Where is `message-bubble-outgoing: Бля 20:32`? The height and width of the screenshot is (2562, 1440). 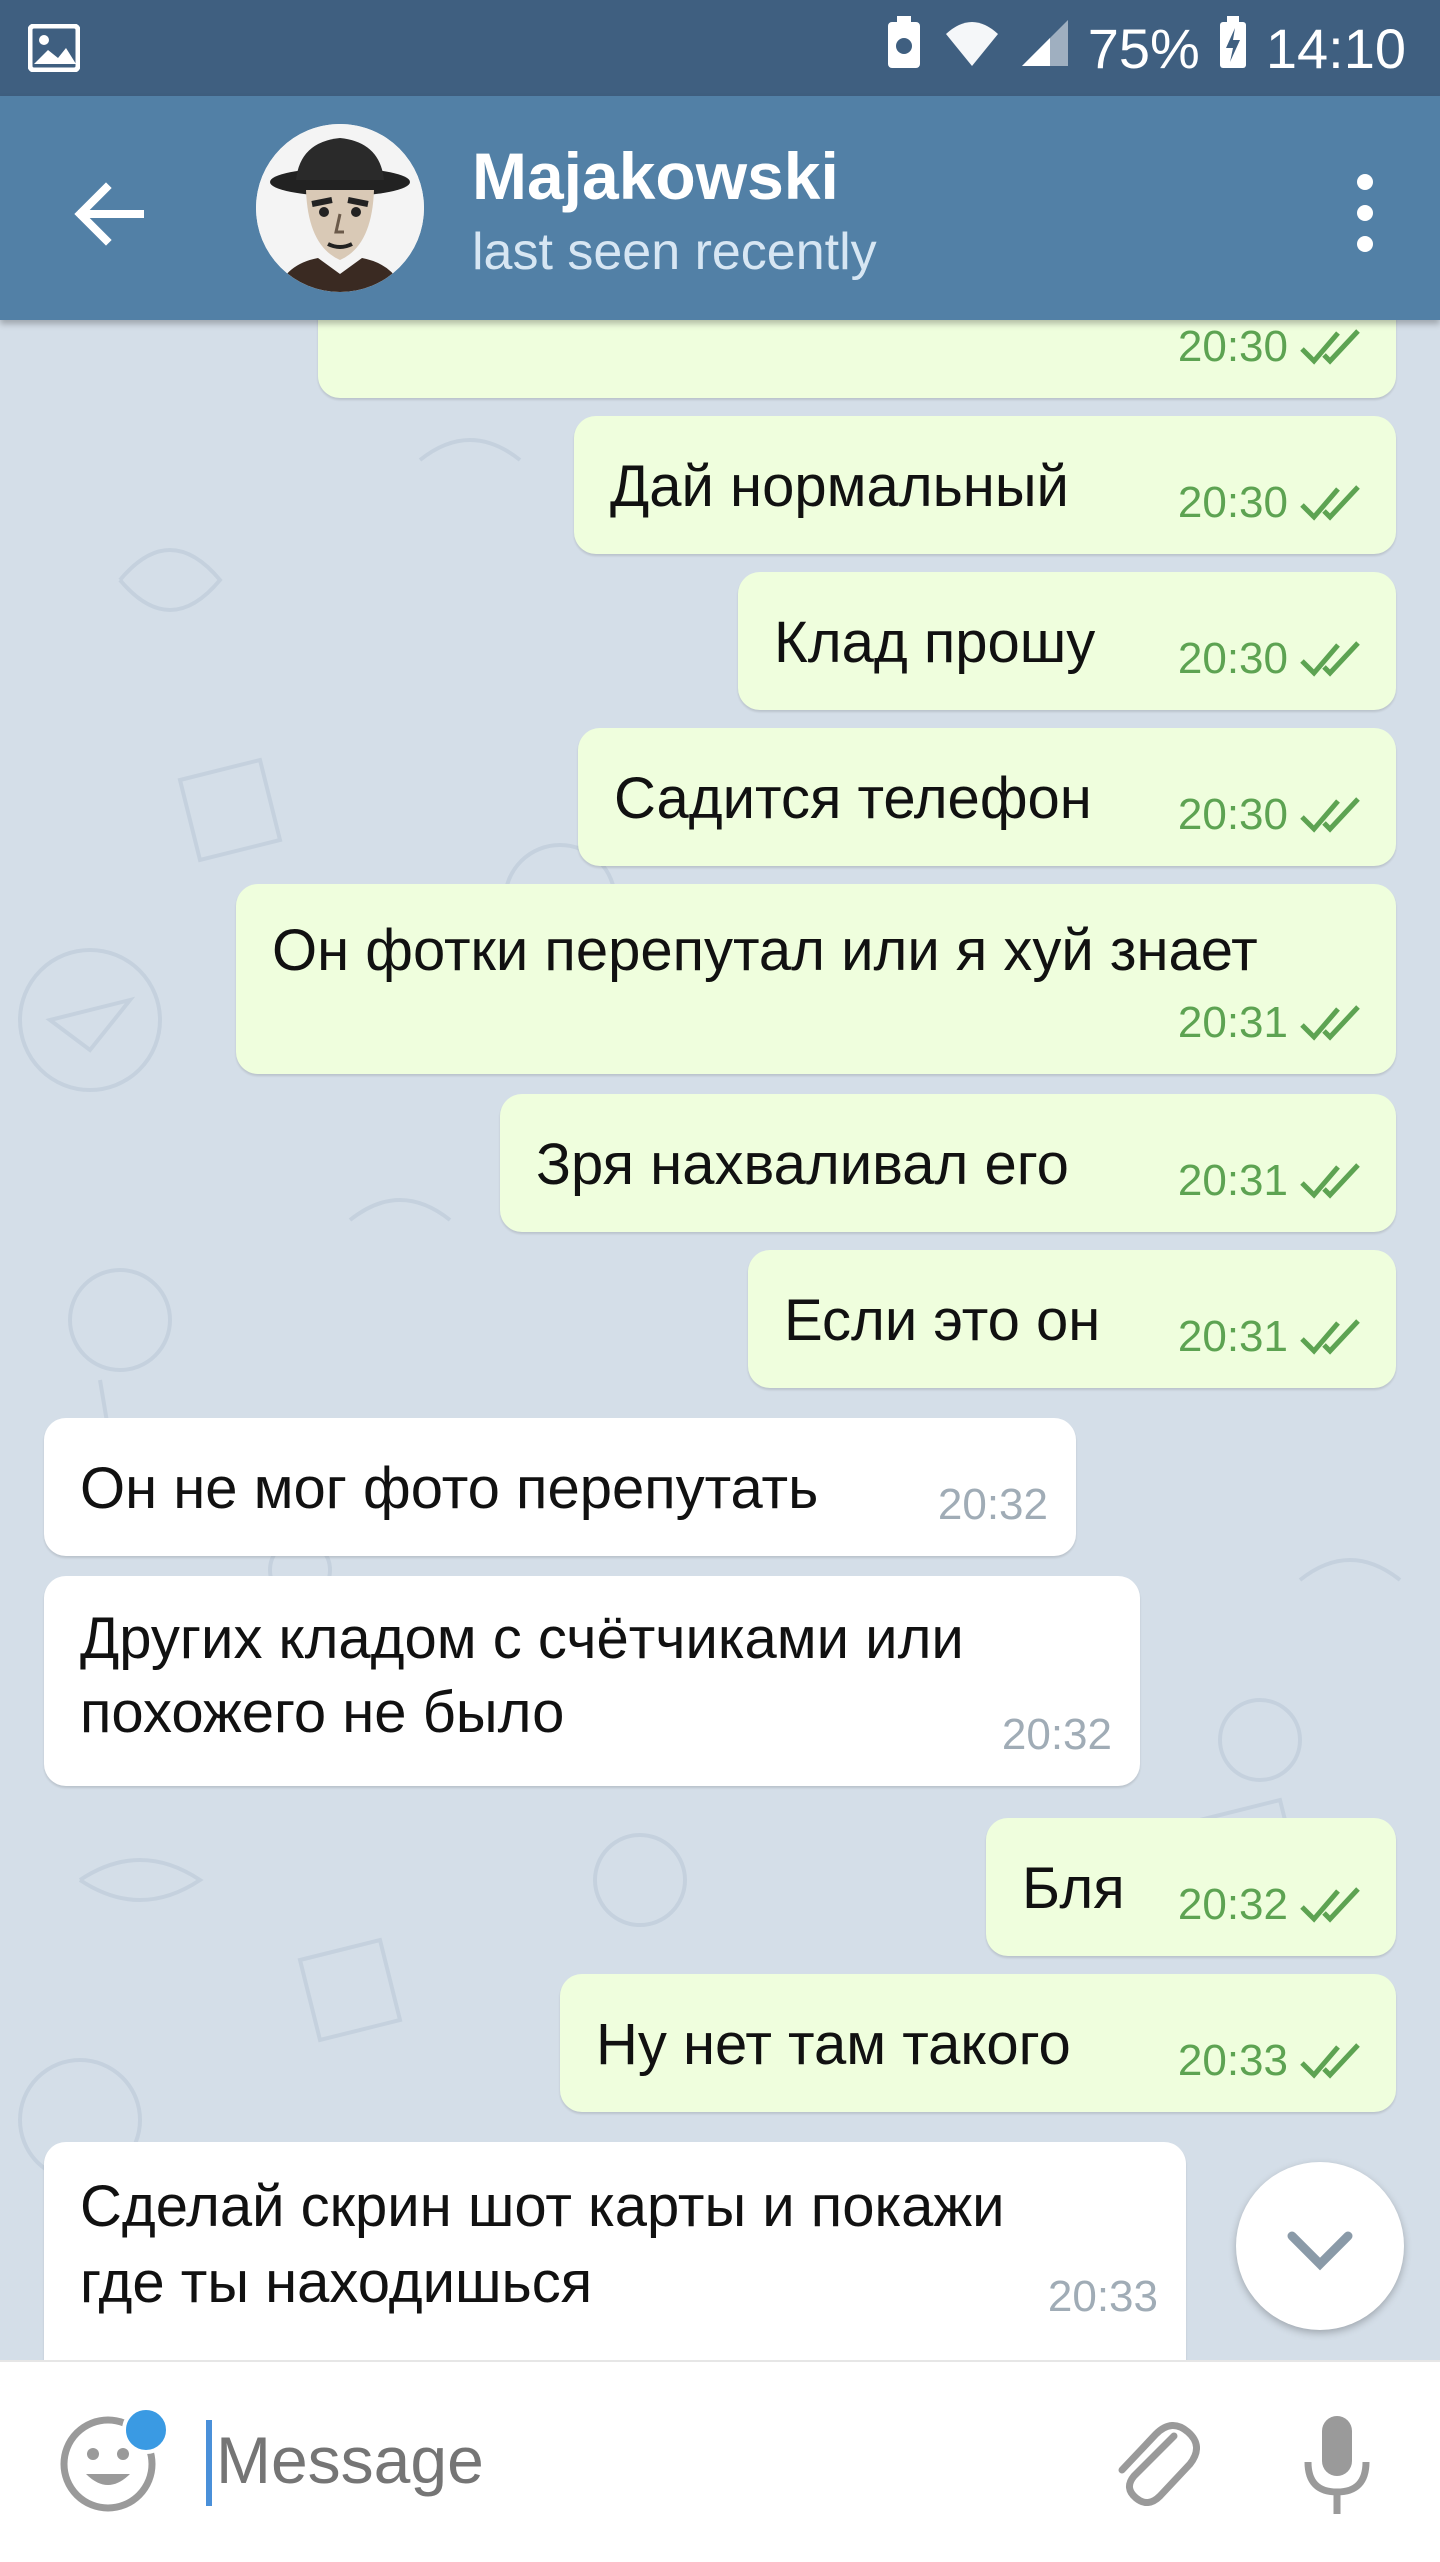
message-bubble-outgoing: Бля 20:32 is located at coordinates (1191, 1887).